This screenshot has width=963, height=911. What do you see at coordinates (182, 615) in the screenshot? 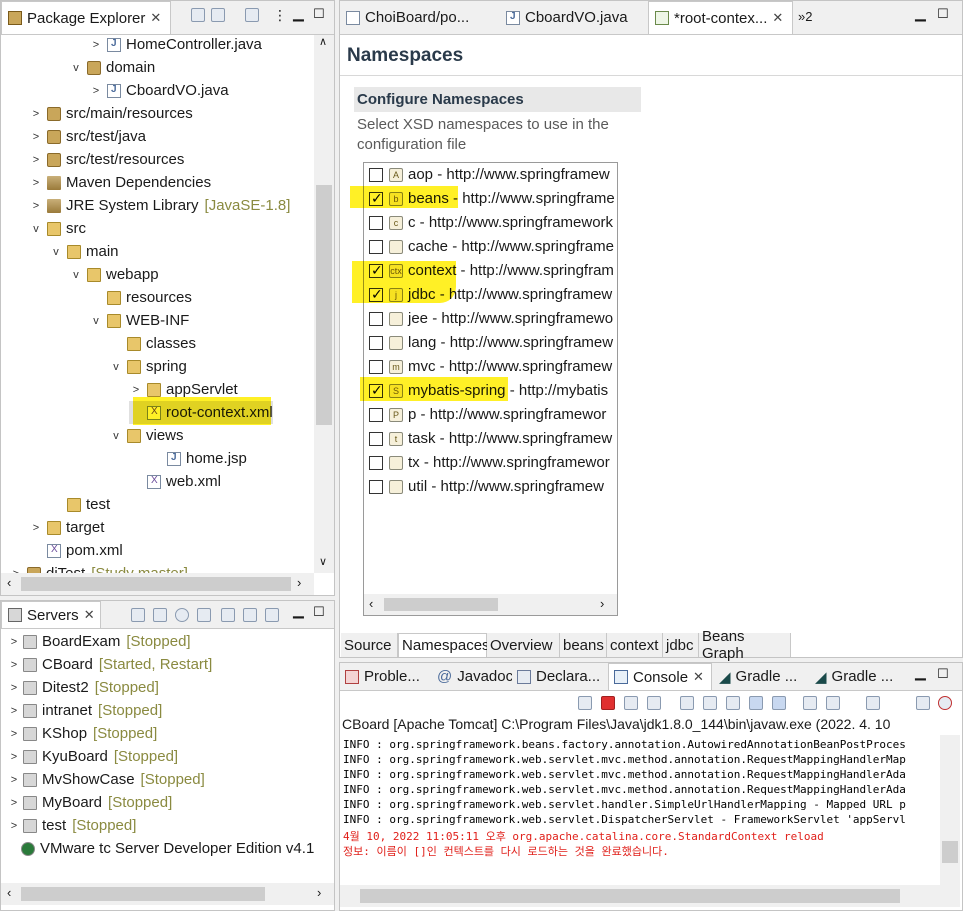
I see `start-server-icon` at bounding box center [182, 615].